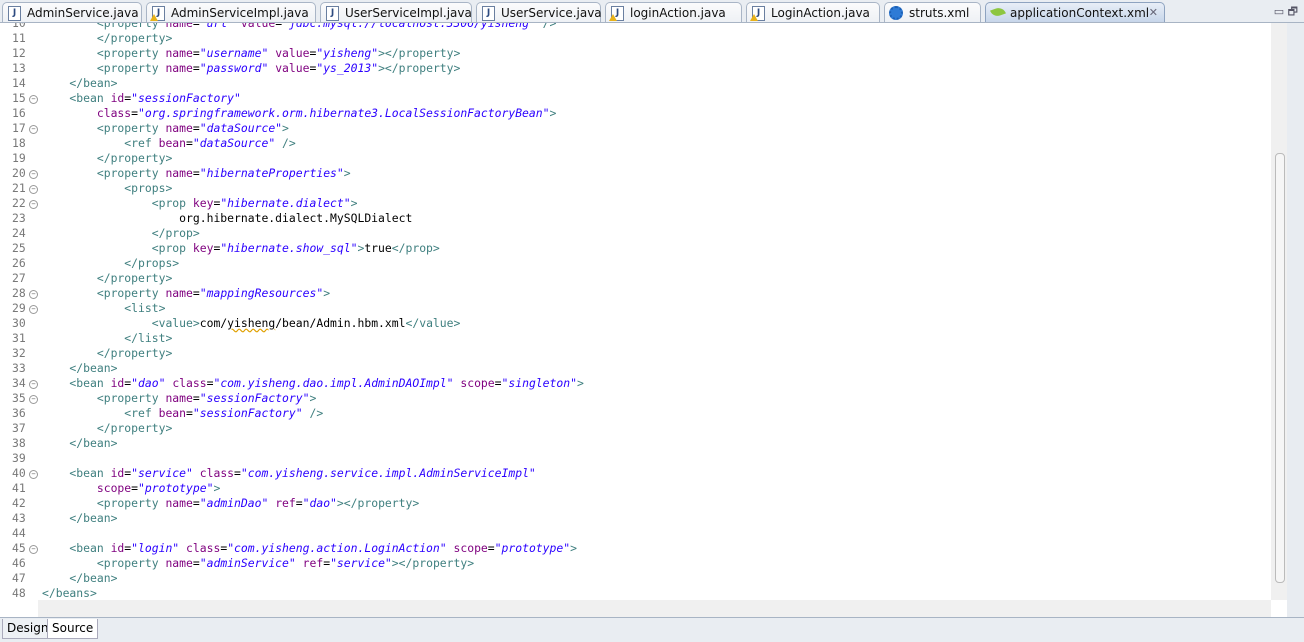  I want to click on close-tab-icon: ✕, so click(1153, 13).